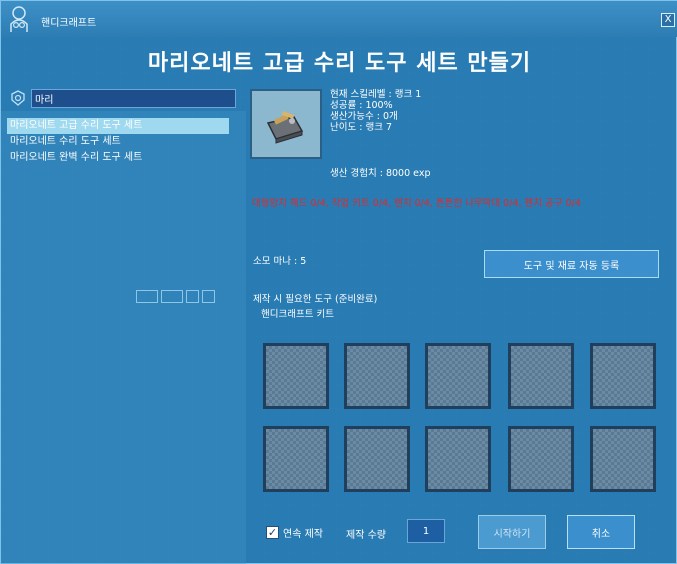 The image size is (677, 564). I want to click on item-preview, so click(286, 124).